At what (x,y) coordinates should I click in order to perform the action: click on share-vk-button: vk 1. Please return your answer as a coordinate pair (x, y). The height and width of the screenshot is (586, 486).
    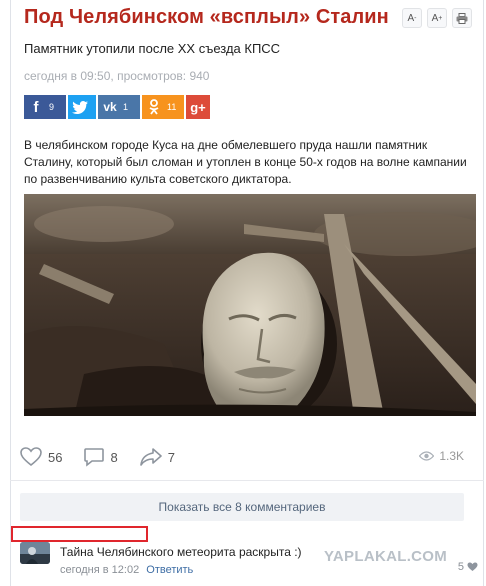
    Looking at the image, I should click on (119, 107).